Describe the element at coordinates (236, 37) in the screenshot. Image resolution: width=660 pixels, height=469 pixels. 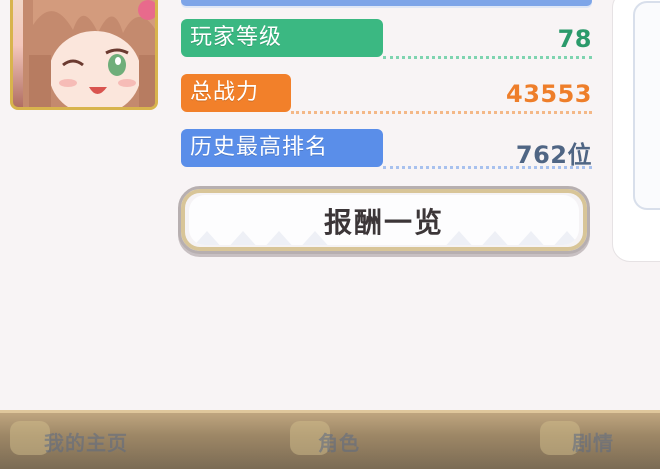
I see `stat-label: 玩家等级` at that location.